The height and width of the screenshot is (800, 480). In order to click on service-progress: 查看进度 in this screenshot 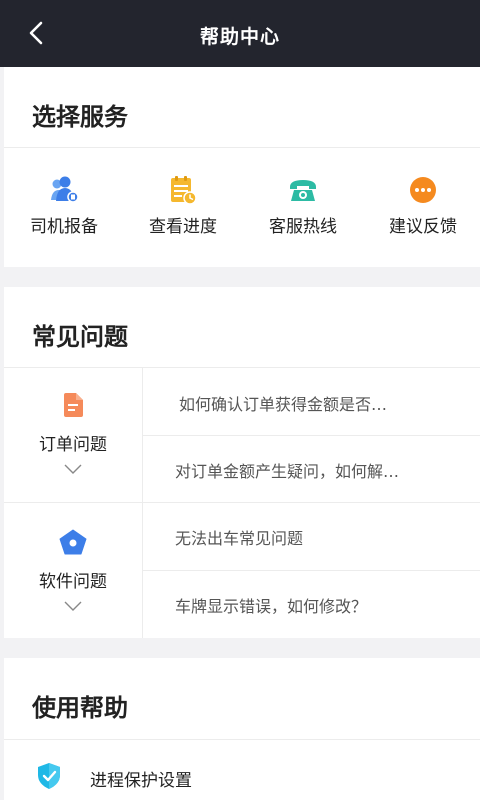, I will do `click(183, 206)`.